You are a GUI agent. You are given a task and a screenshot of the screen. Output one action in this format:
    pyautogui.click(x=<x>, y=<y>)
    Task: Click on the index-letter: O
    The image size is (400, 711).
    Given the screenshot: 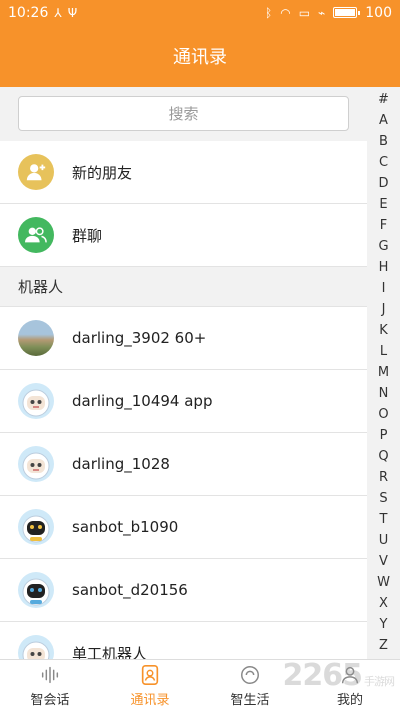 What is the action you would take?
    pyautogui.click(x=383, y=414)
    